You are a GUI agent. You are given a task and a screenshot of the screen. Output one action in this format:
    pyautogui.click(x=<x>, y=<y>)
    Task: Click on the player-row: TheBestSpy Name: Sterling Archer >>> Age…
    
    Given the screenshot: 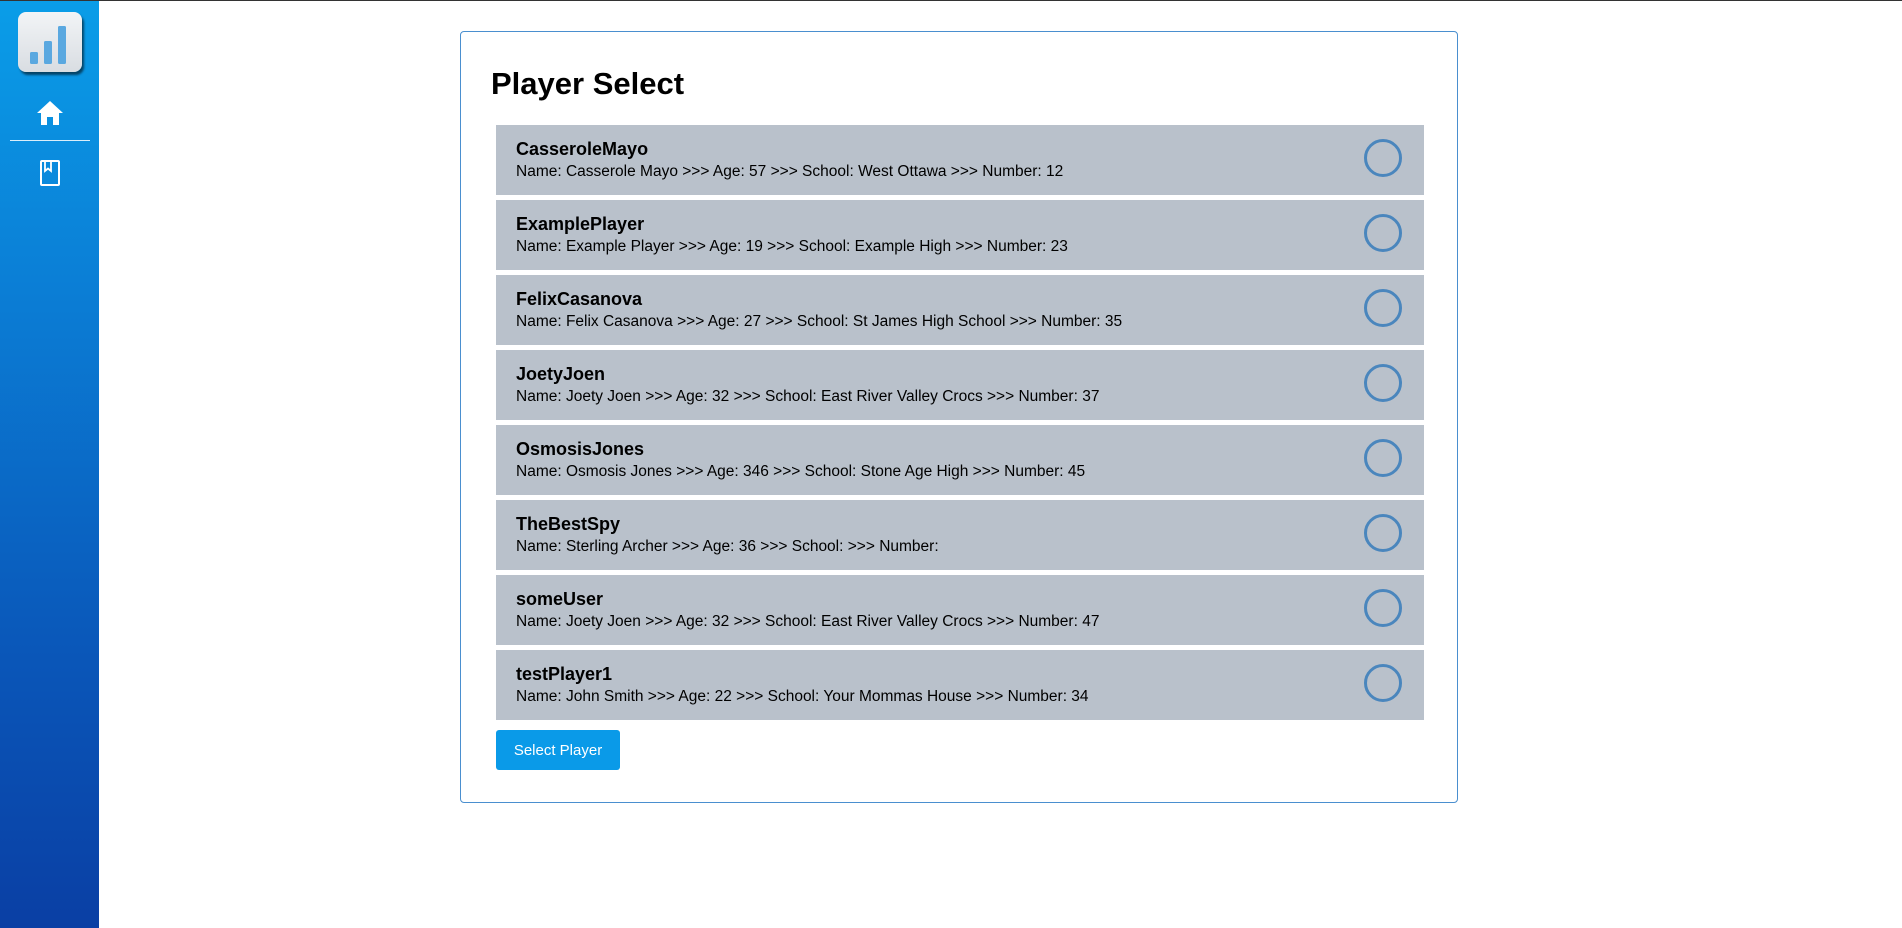 What is the action you would take?
    pyautogui.click(x=960, y=535)
    